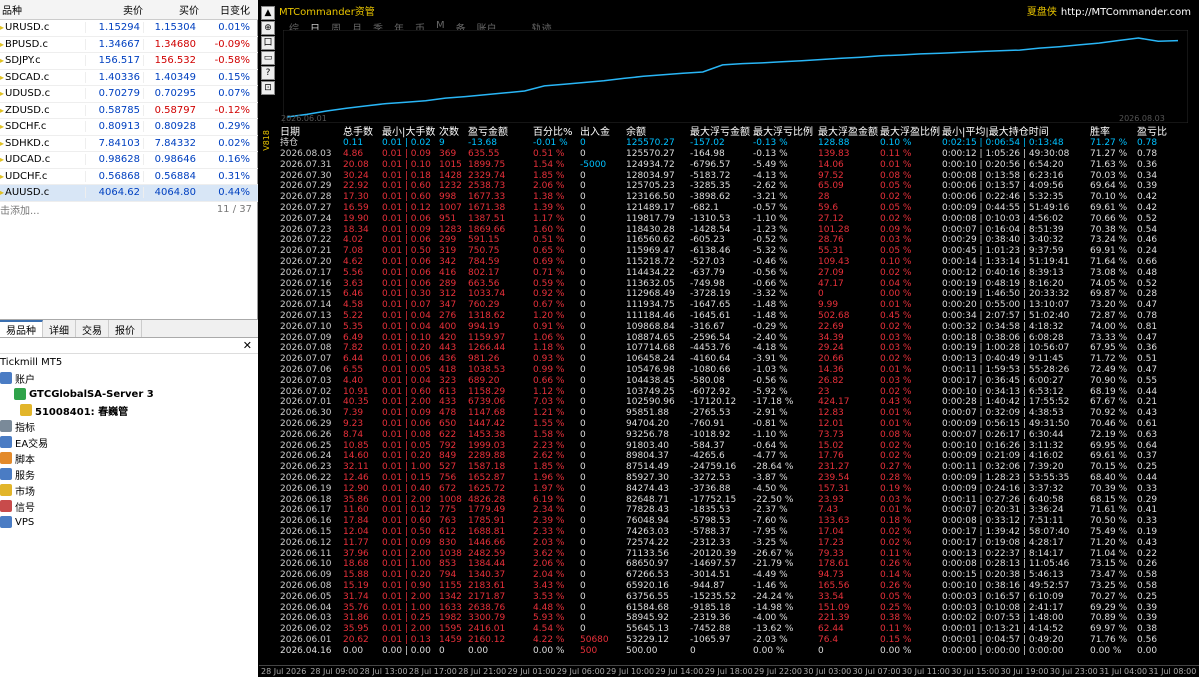  I want to click on arrow-up-icon: ▲, so click(268, 13).